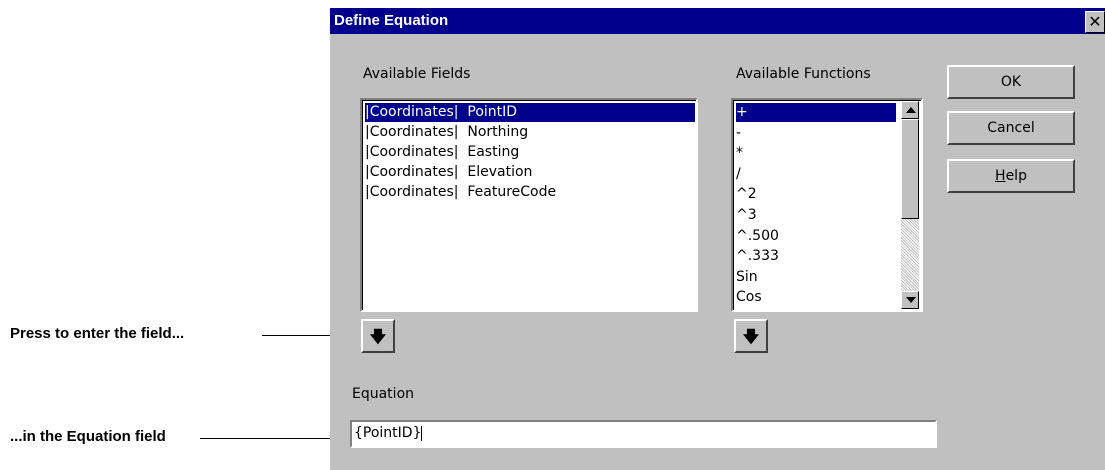  I want to click on close-icon: ✕, so click(1095, 21).